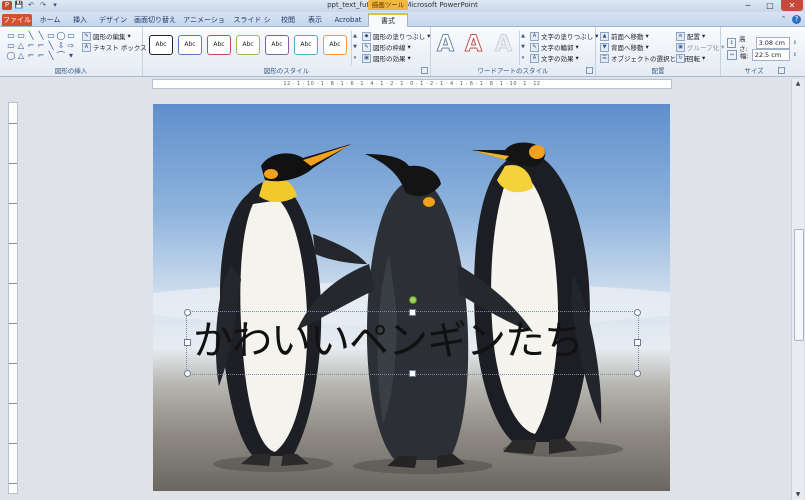 The width and height of the screenshot is (805, 500). Describe the element at coordinates (187, 373) in the screenshot. I see `resize-handle-bottom-left` at that location.